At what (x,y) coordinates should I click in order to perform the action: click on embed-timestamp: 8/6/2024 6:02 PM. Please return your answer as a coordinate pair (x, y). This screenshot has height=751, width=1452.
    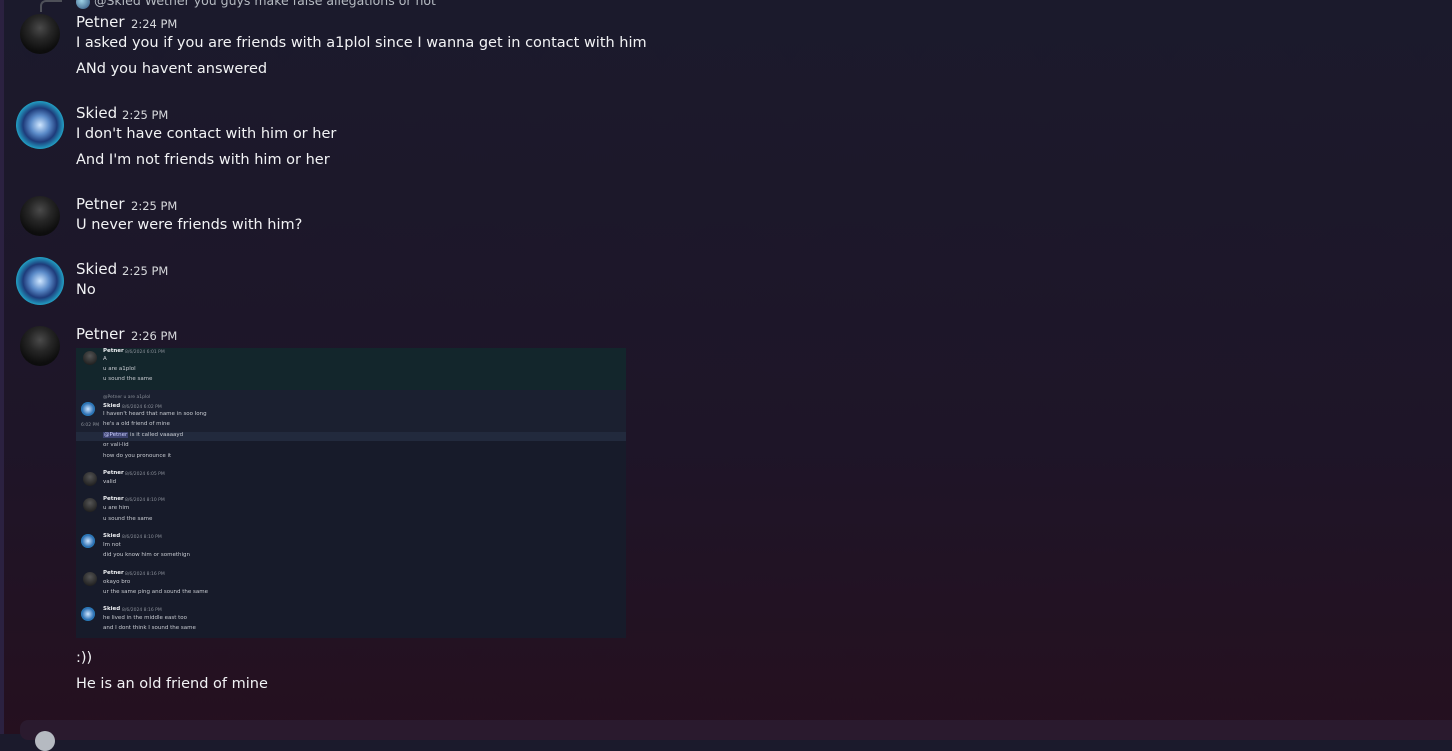
    Looking at the image, I should click on (142, 407).